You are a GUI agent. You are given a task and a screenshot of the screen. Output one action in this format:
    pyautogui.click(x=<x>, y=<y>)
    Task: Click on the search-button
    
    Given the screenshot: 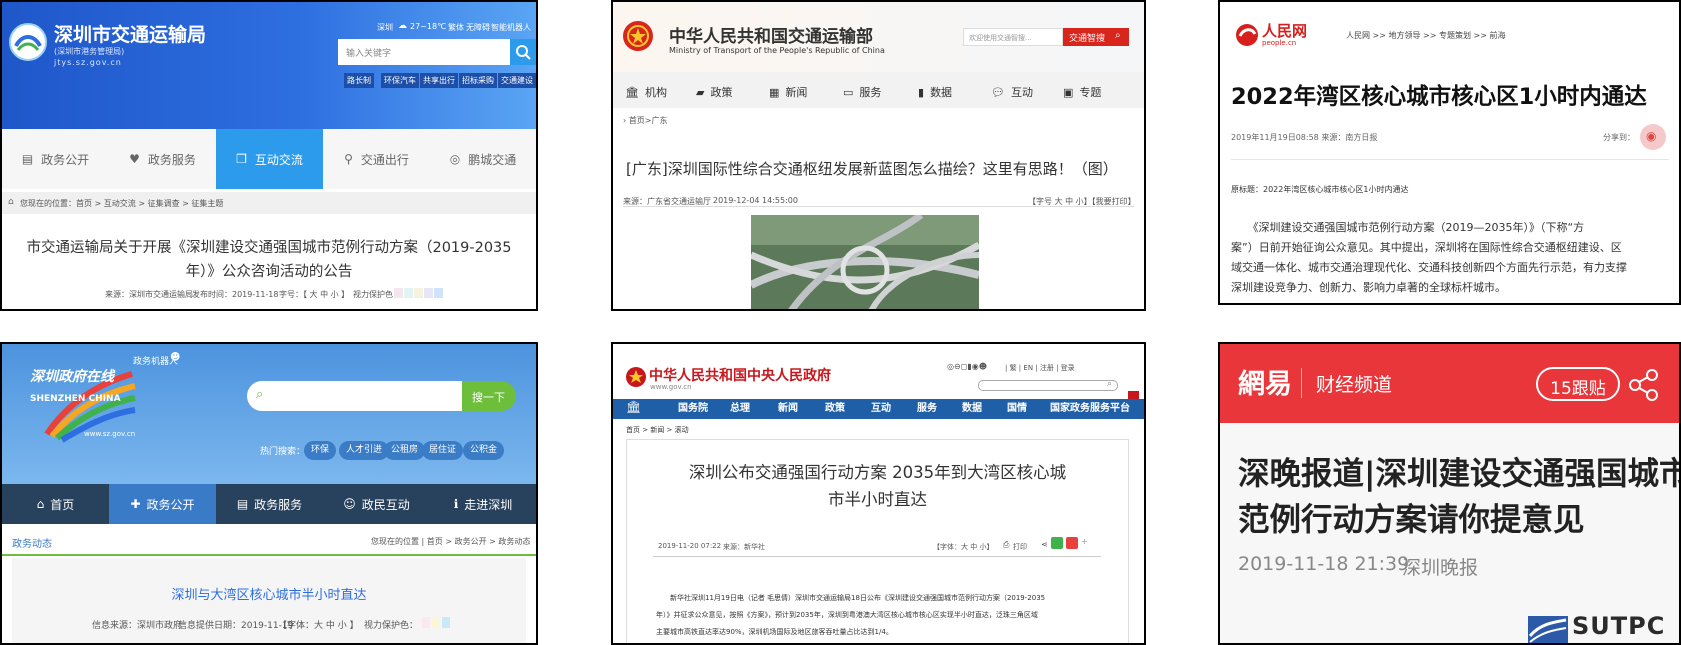 What is the action you would take?
    pyautogui.click(x=523, y=52)
    